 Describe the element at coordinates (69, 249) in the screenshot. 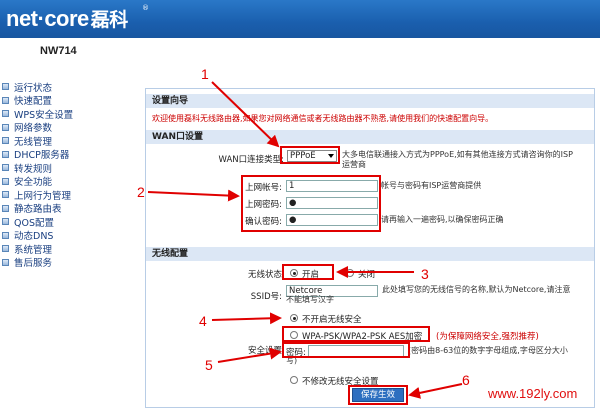

I see `sidebar-item: 系统管理` at that location.